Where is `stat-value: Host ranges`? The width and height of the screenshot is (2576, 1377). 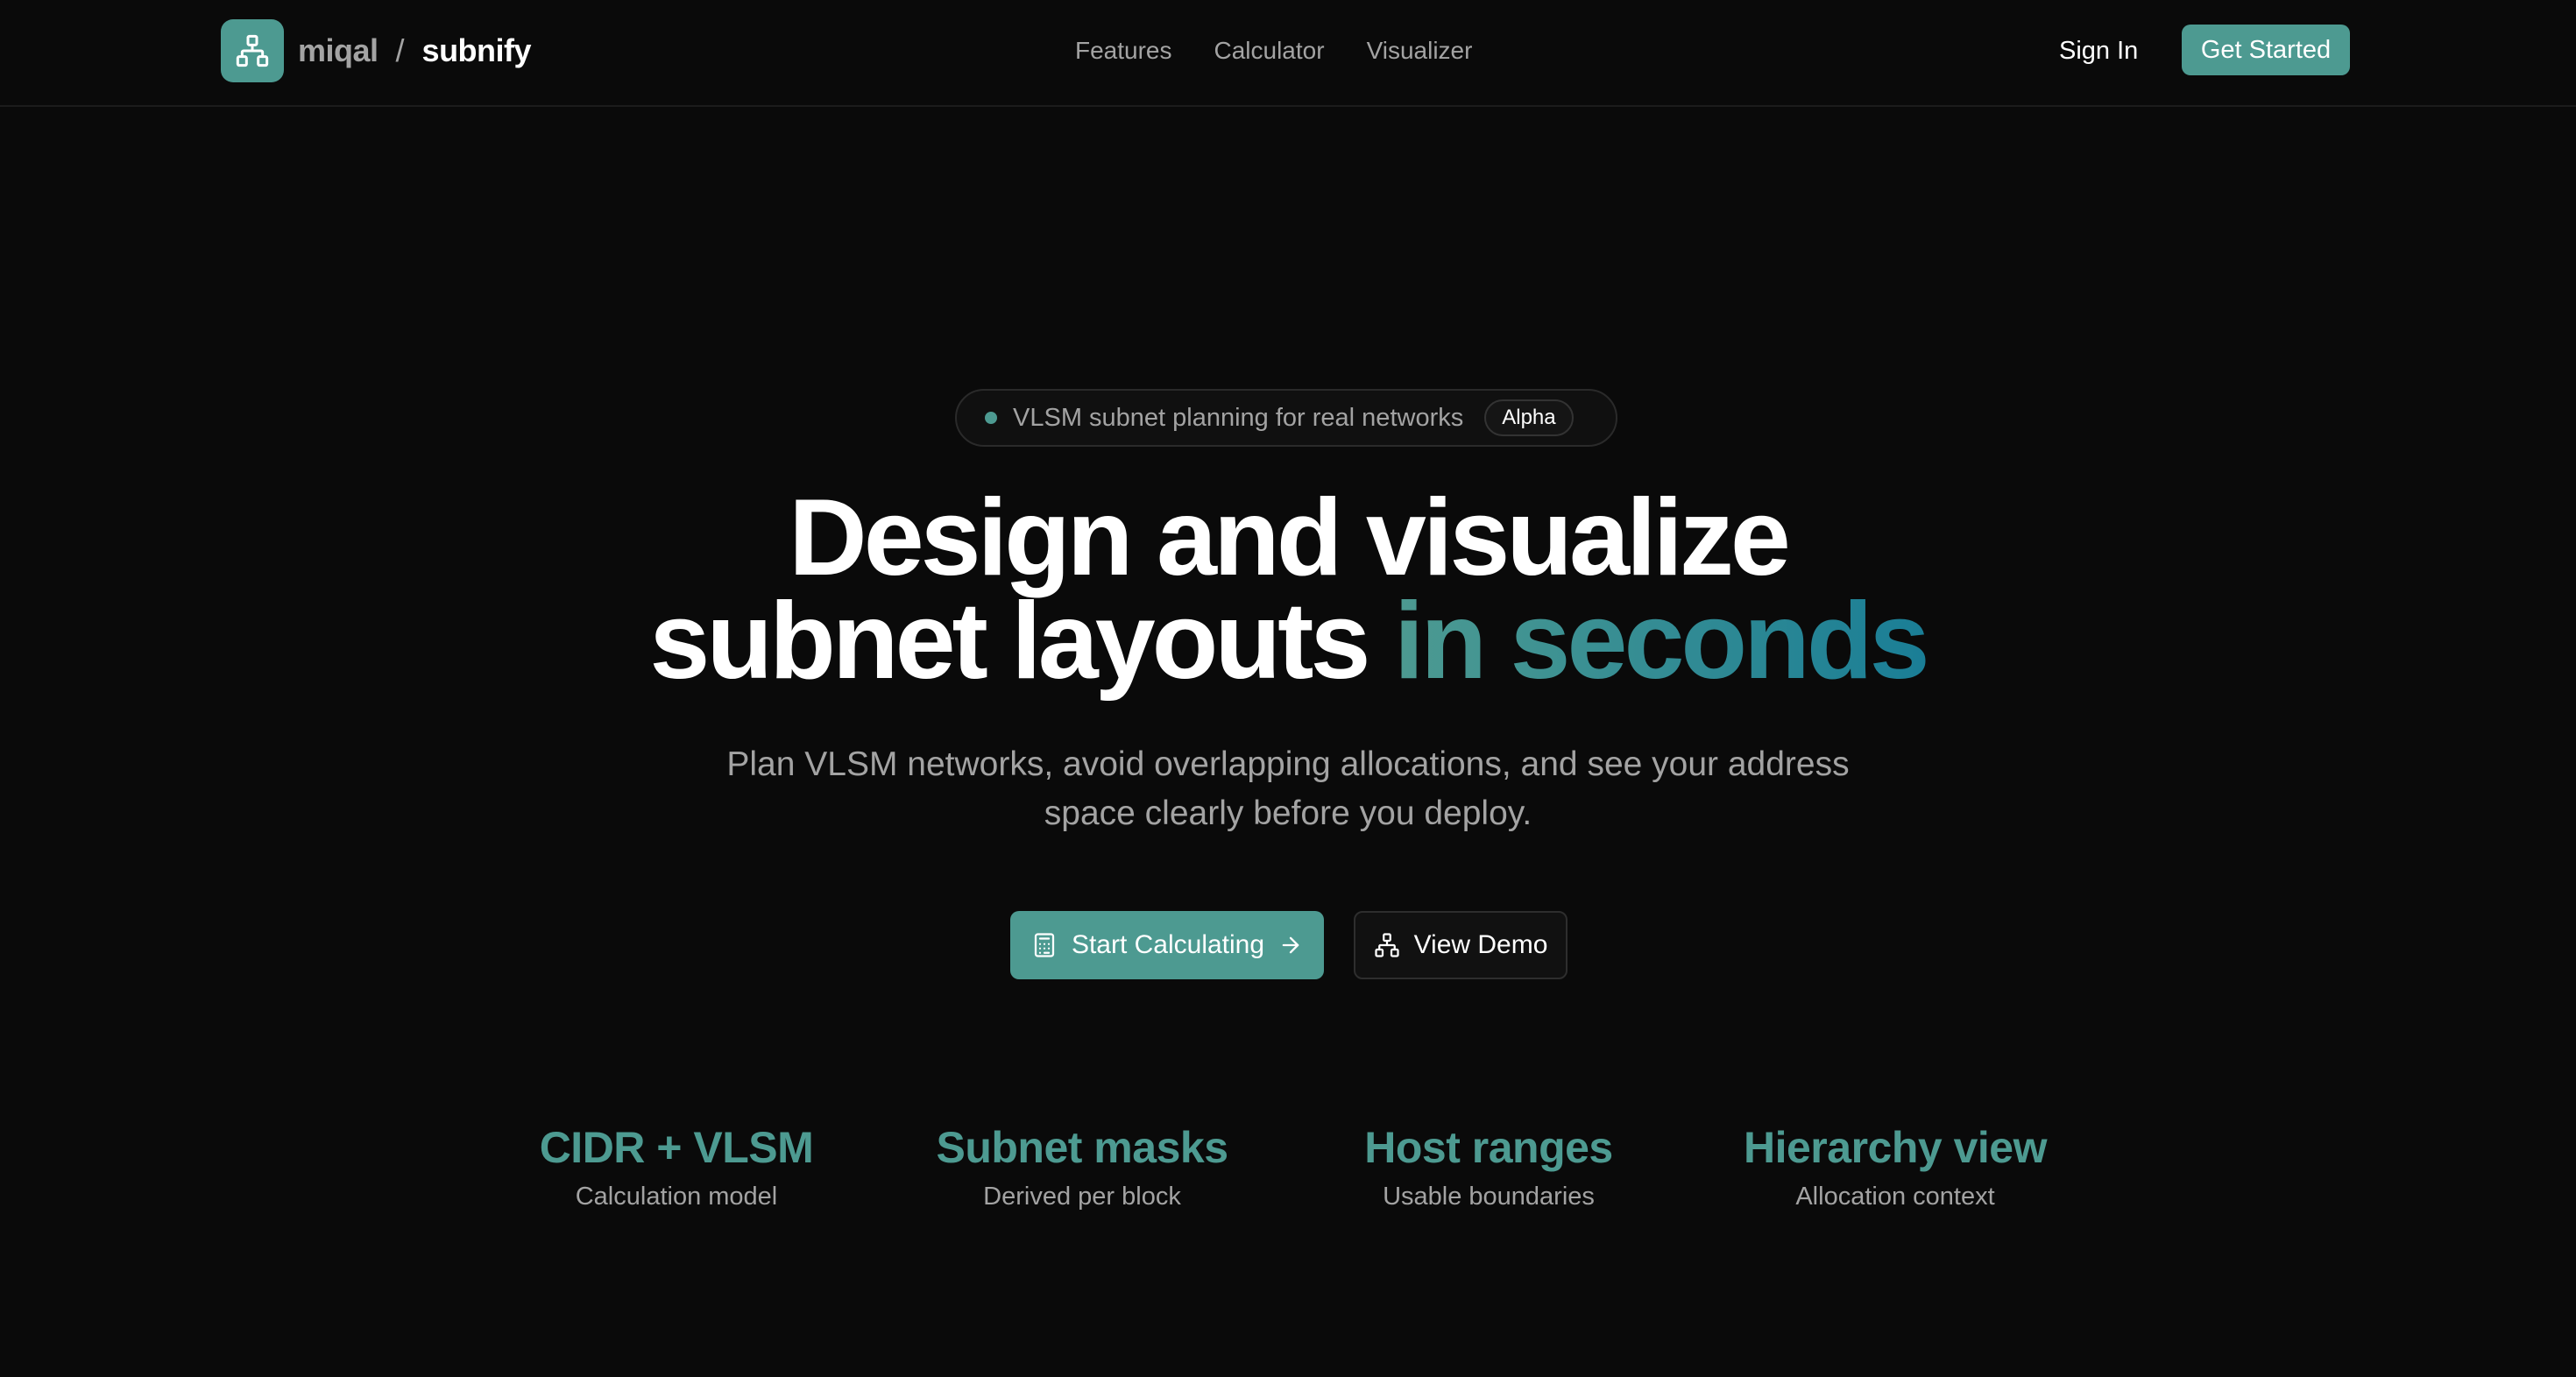
stat-value: Host ranges is located at coordinates (1488, 1147).